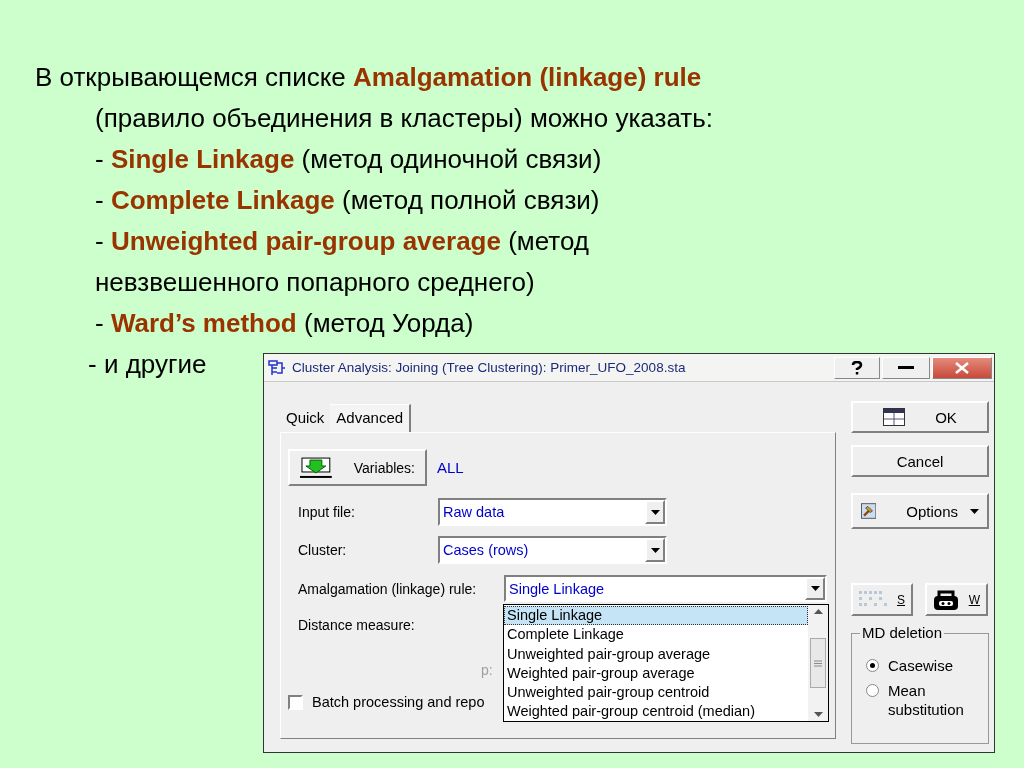 The image size is (1024, 768). I want to click on dropdown-field: Cases (rows), so click(552, 550).